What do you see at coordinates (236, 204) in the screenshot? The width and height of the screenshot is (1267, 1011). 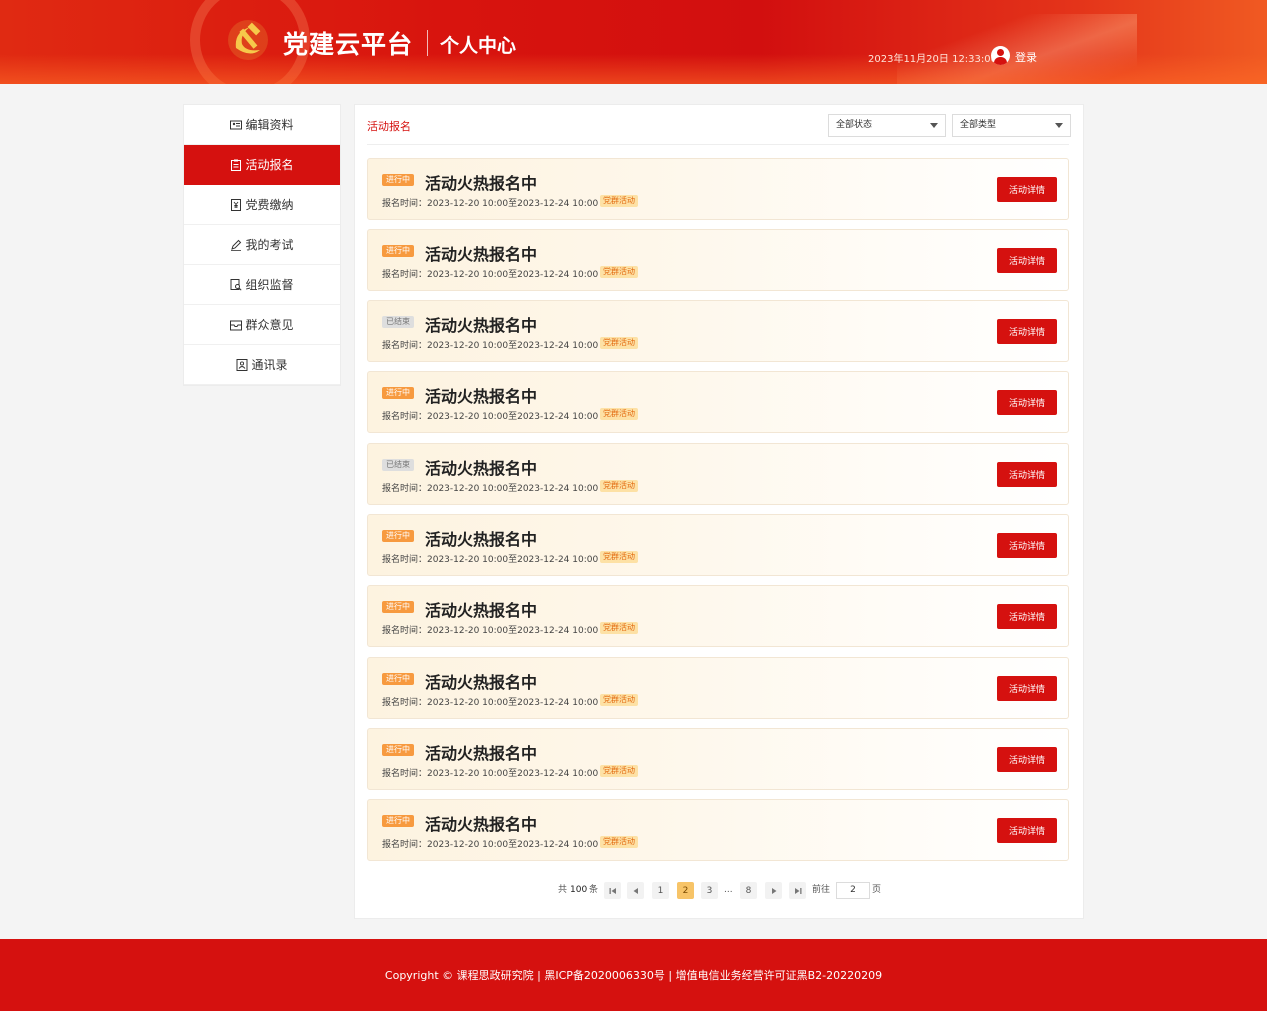 I see `yuan-receipt-icon` at bounding box center [236, 204].